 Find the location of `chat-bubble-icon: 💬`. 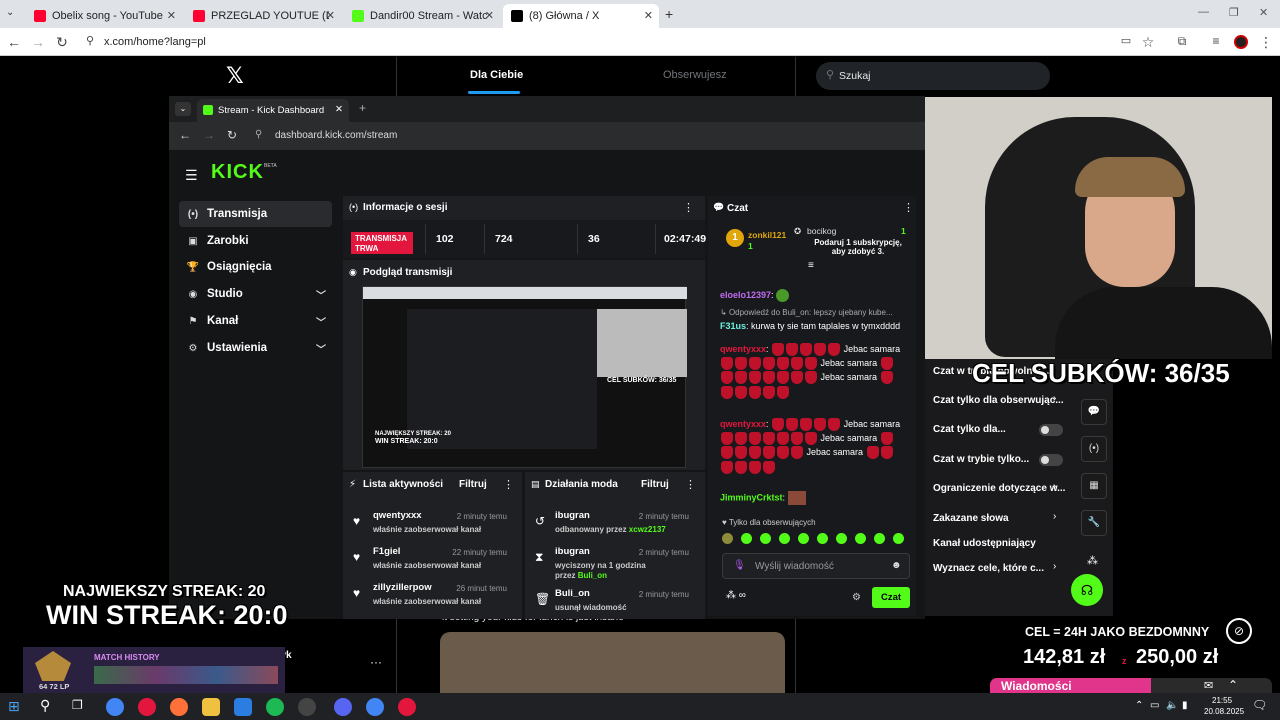

chat-bubble-icon: 💬 is located at coordinates (1094, 412).